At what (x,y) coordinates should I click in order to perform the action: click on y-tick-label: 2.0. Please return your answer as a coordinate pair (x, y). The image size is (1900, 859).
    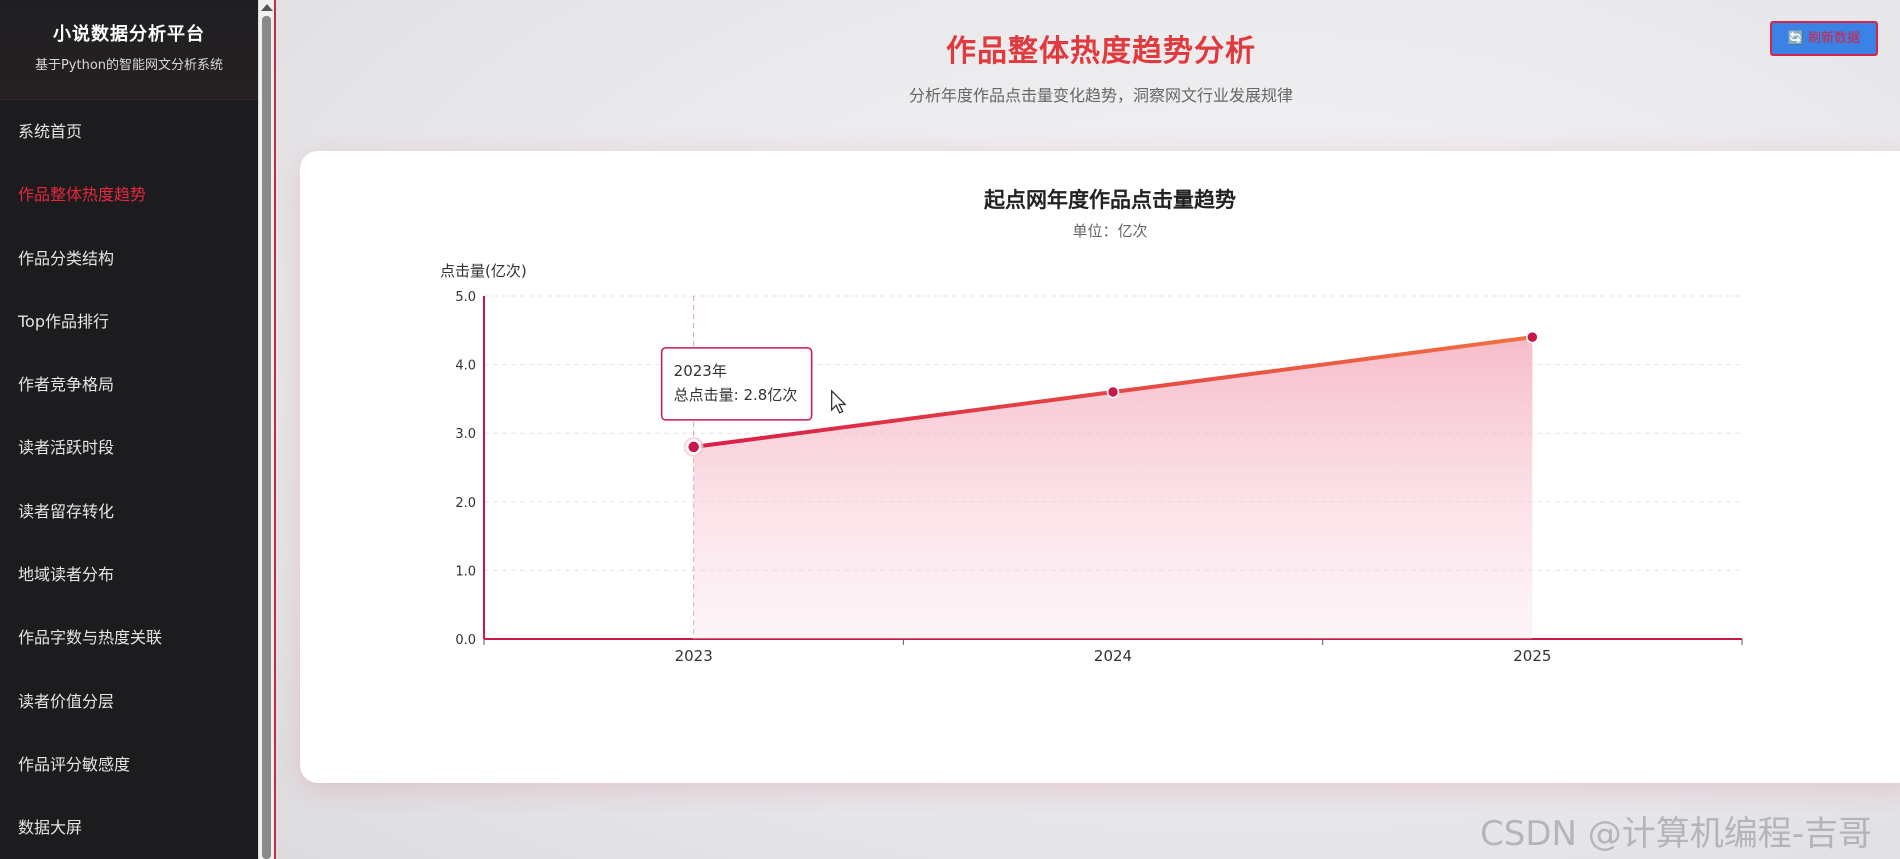
    Looking at the image, I should click on (465, 503).